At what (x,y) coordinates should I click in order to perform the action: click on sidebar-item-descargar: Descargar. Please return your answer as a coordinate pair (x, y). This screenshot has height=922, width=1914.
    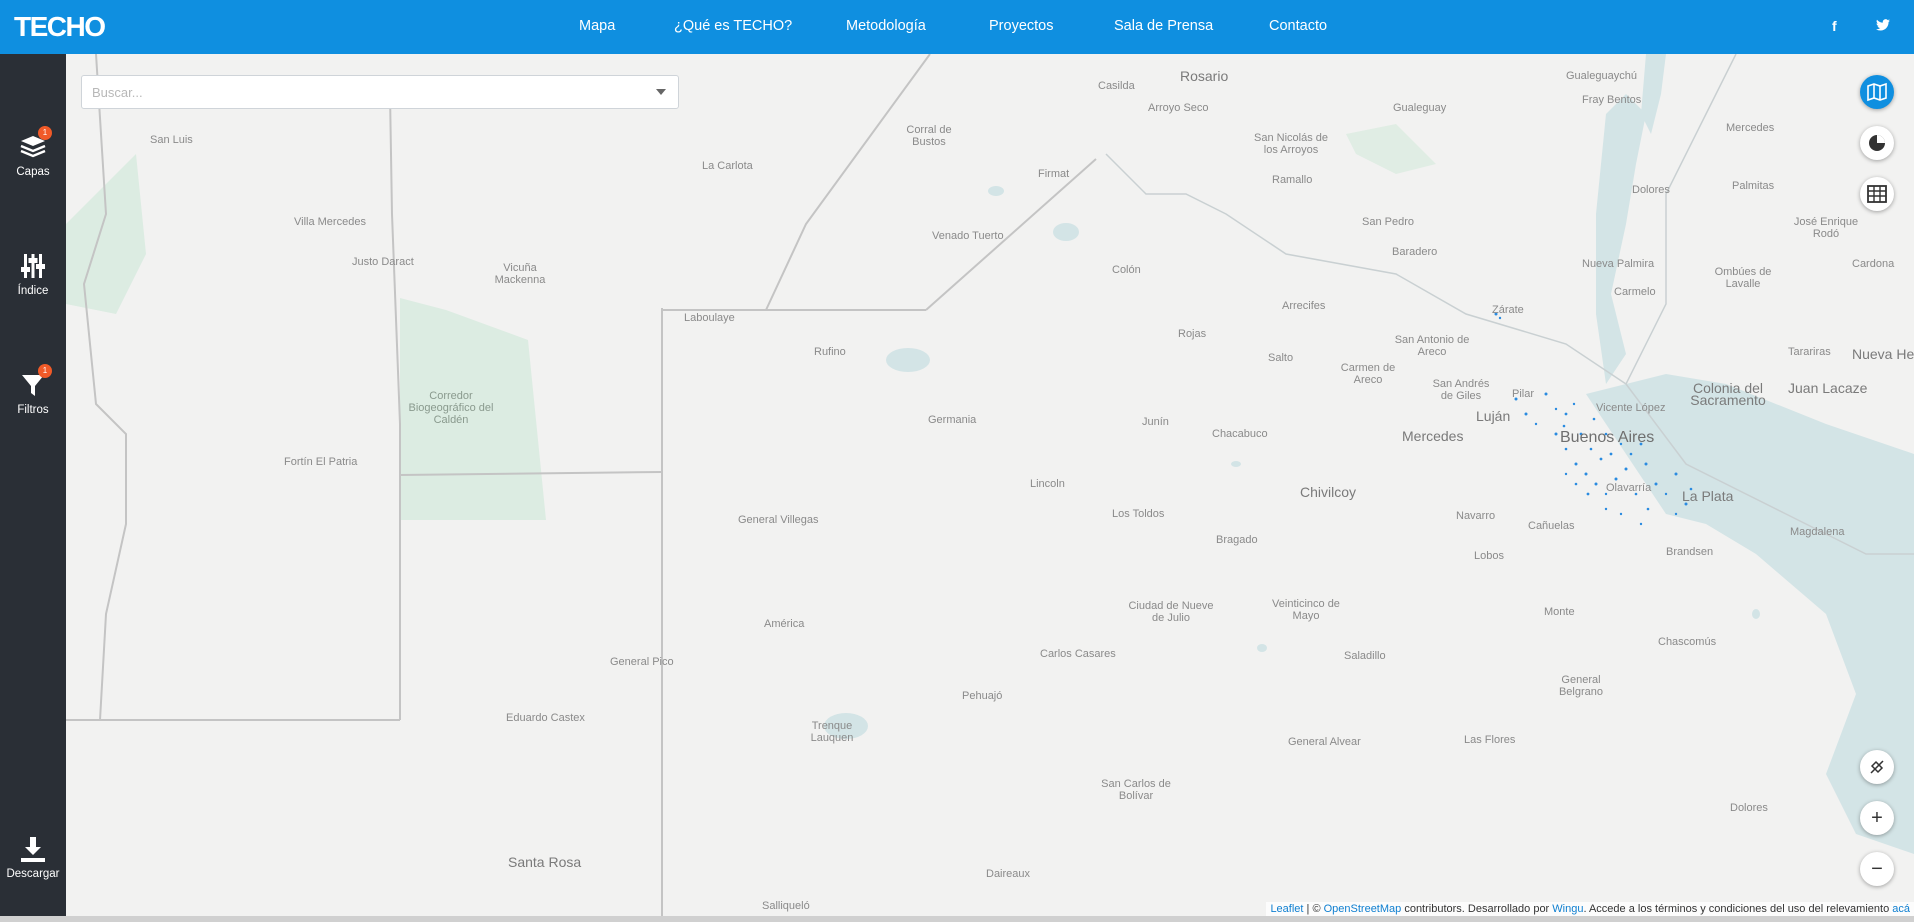
    Looking at the image, I should click on (33, 857).